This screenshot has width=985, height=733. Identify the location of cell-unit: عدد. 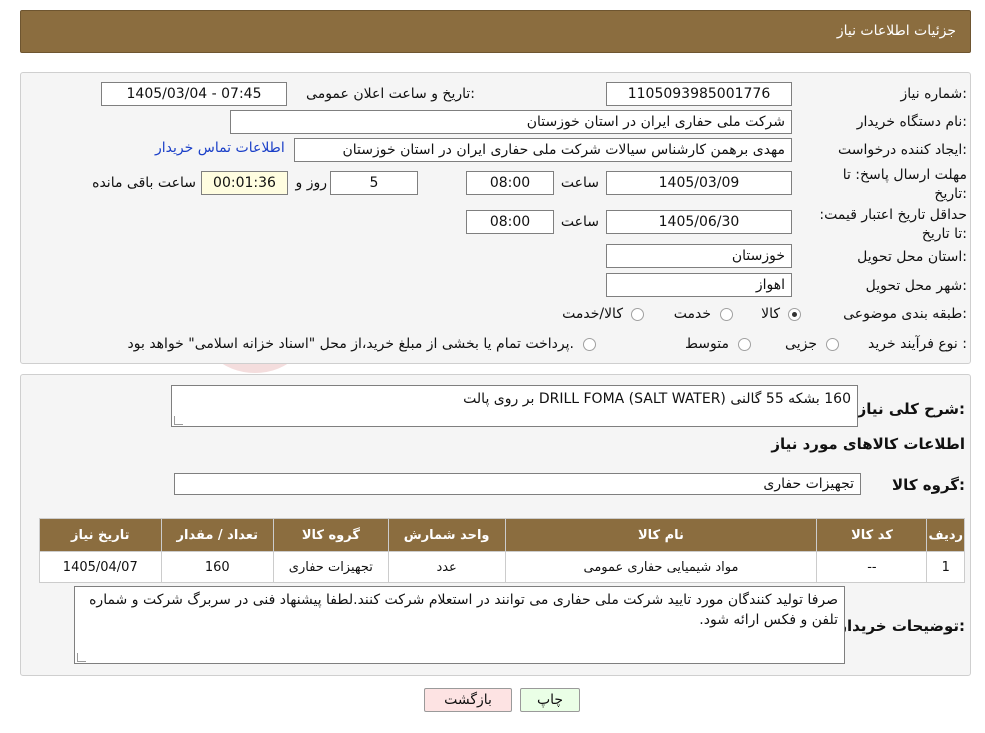
(446, 567).